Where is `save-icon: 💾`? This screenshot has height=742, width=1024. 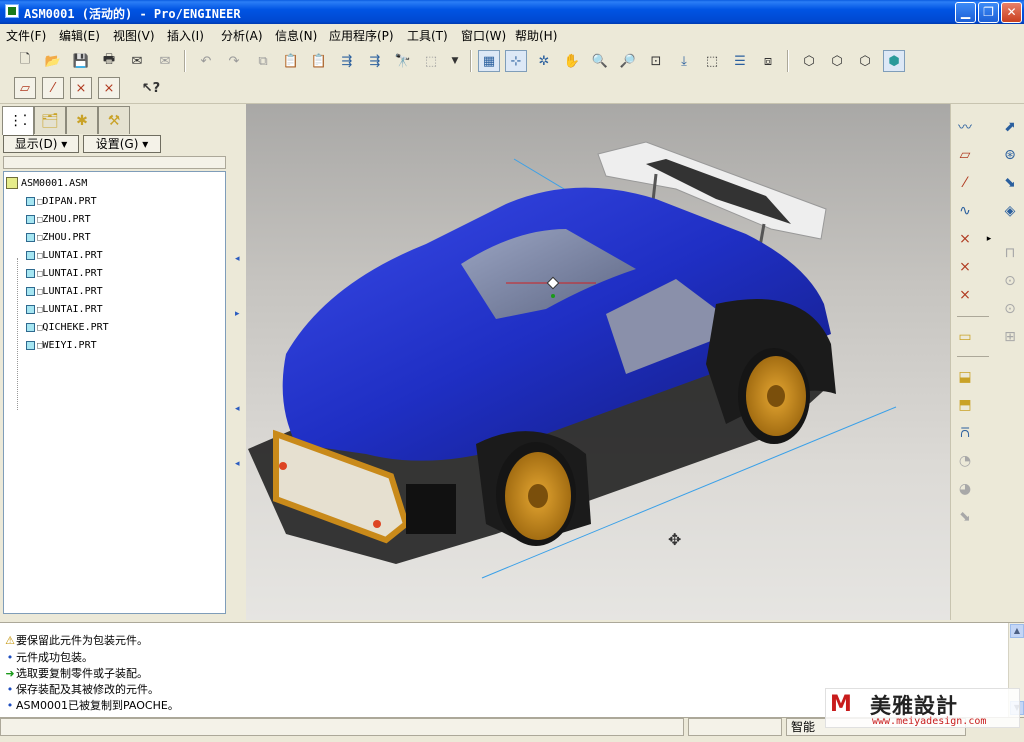
save-icon: 💾 is located at coordinates (81, 61).